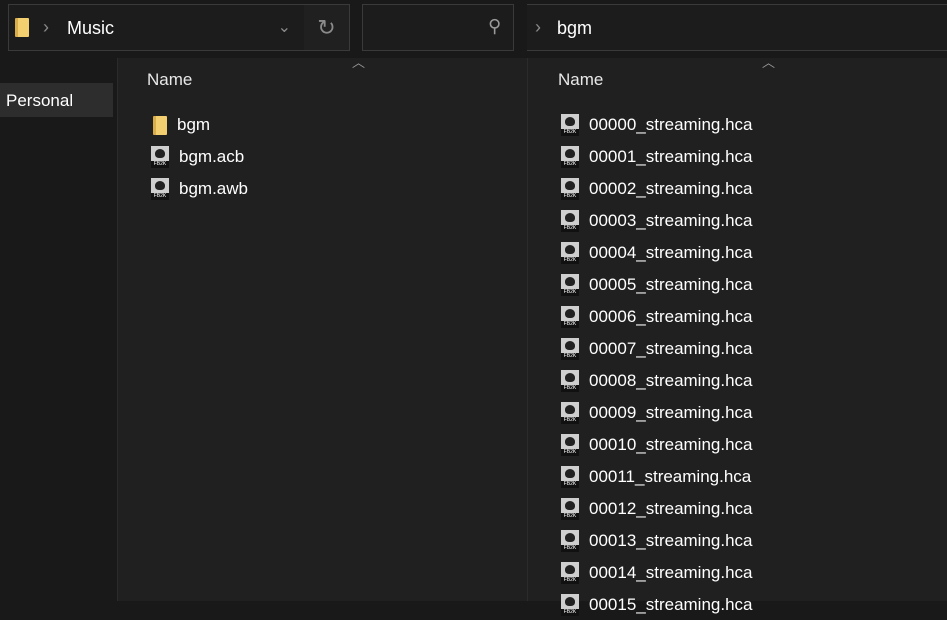 This screenshot has width=947, height=620. What do you see at coordinates (671, 156) in the screenshot?
I see `file-name: 00001_streaming.hca` at bounding box center [671, 156].